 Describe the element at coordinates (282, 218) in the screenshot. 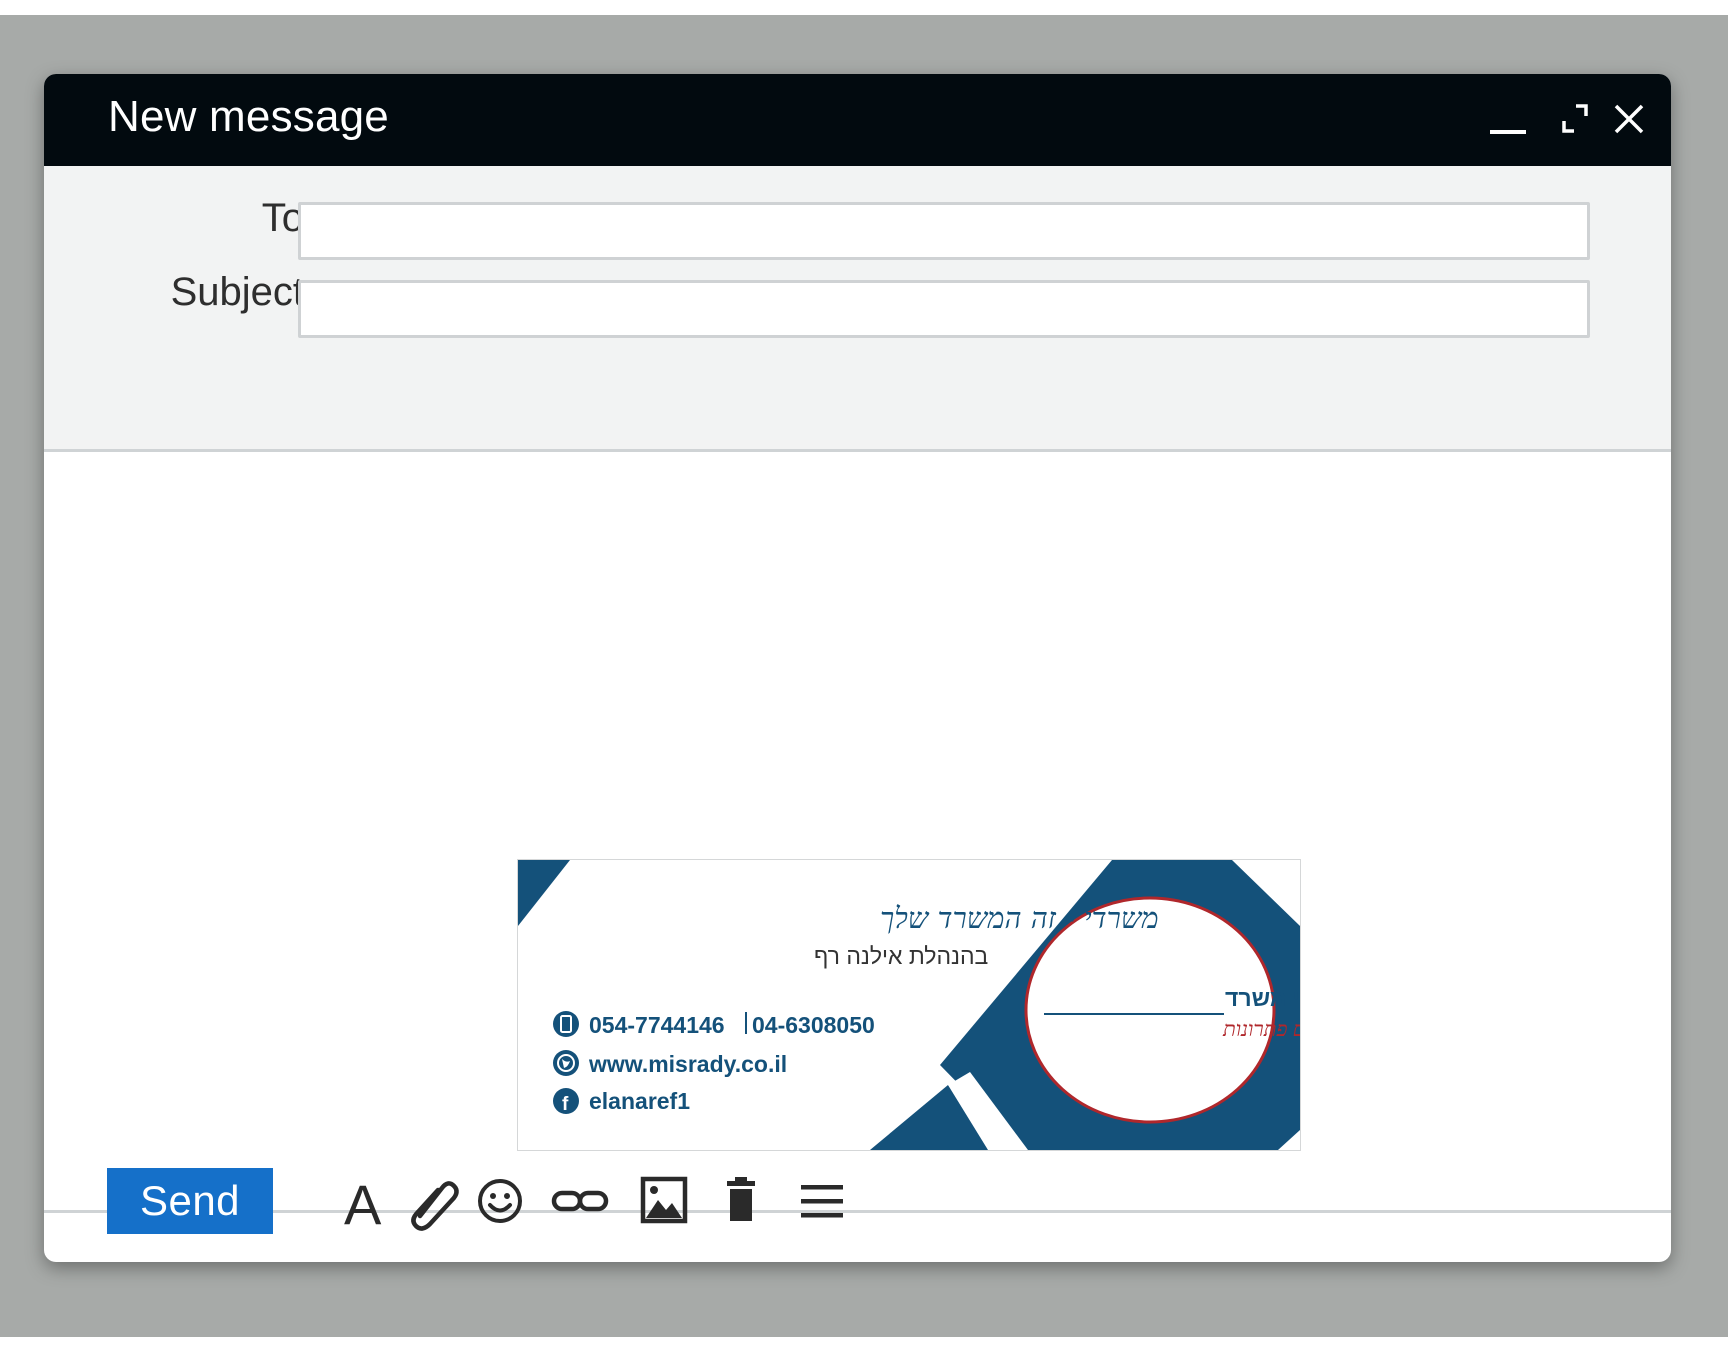

I see `to-label: To` at that location.